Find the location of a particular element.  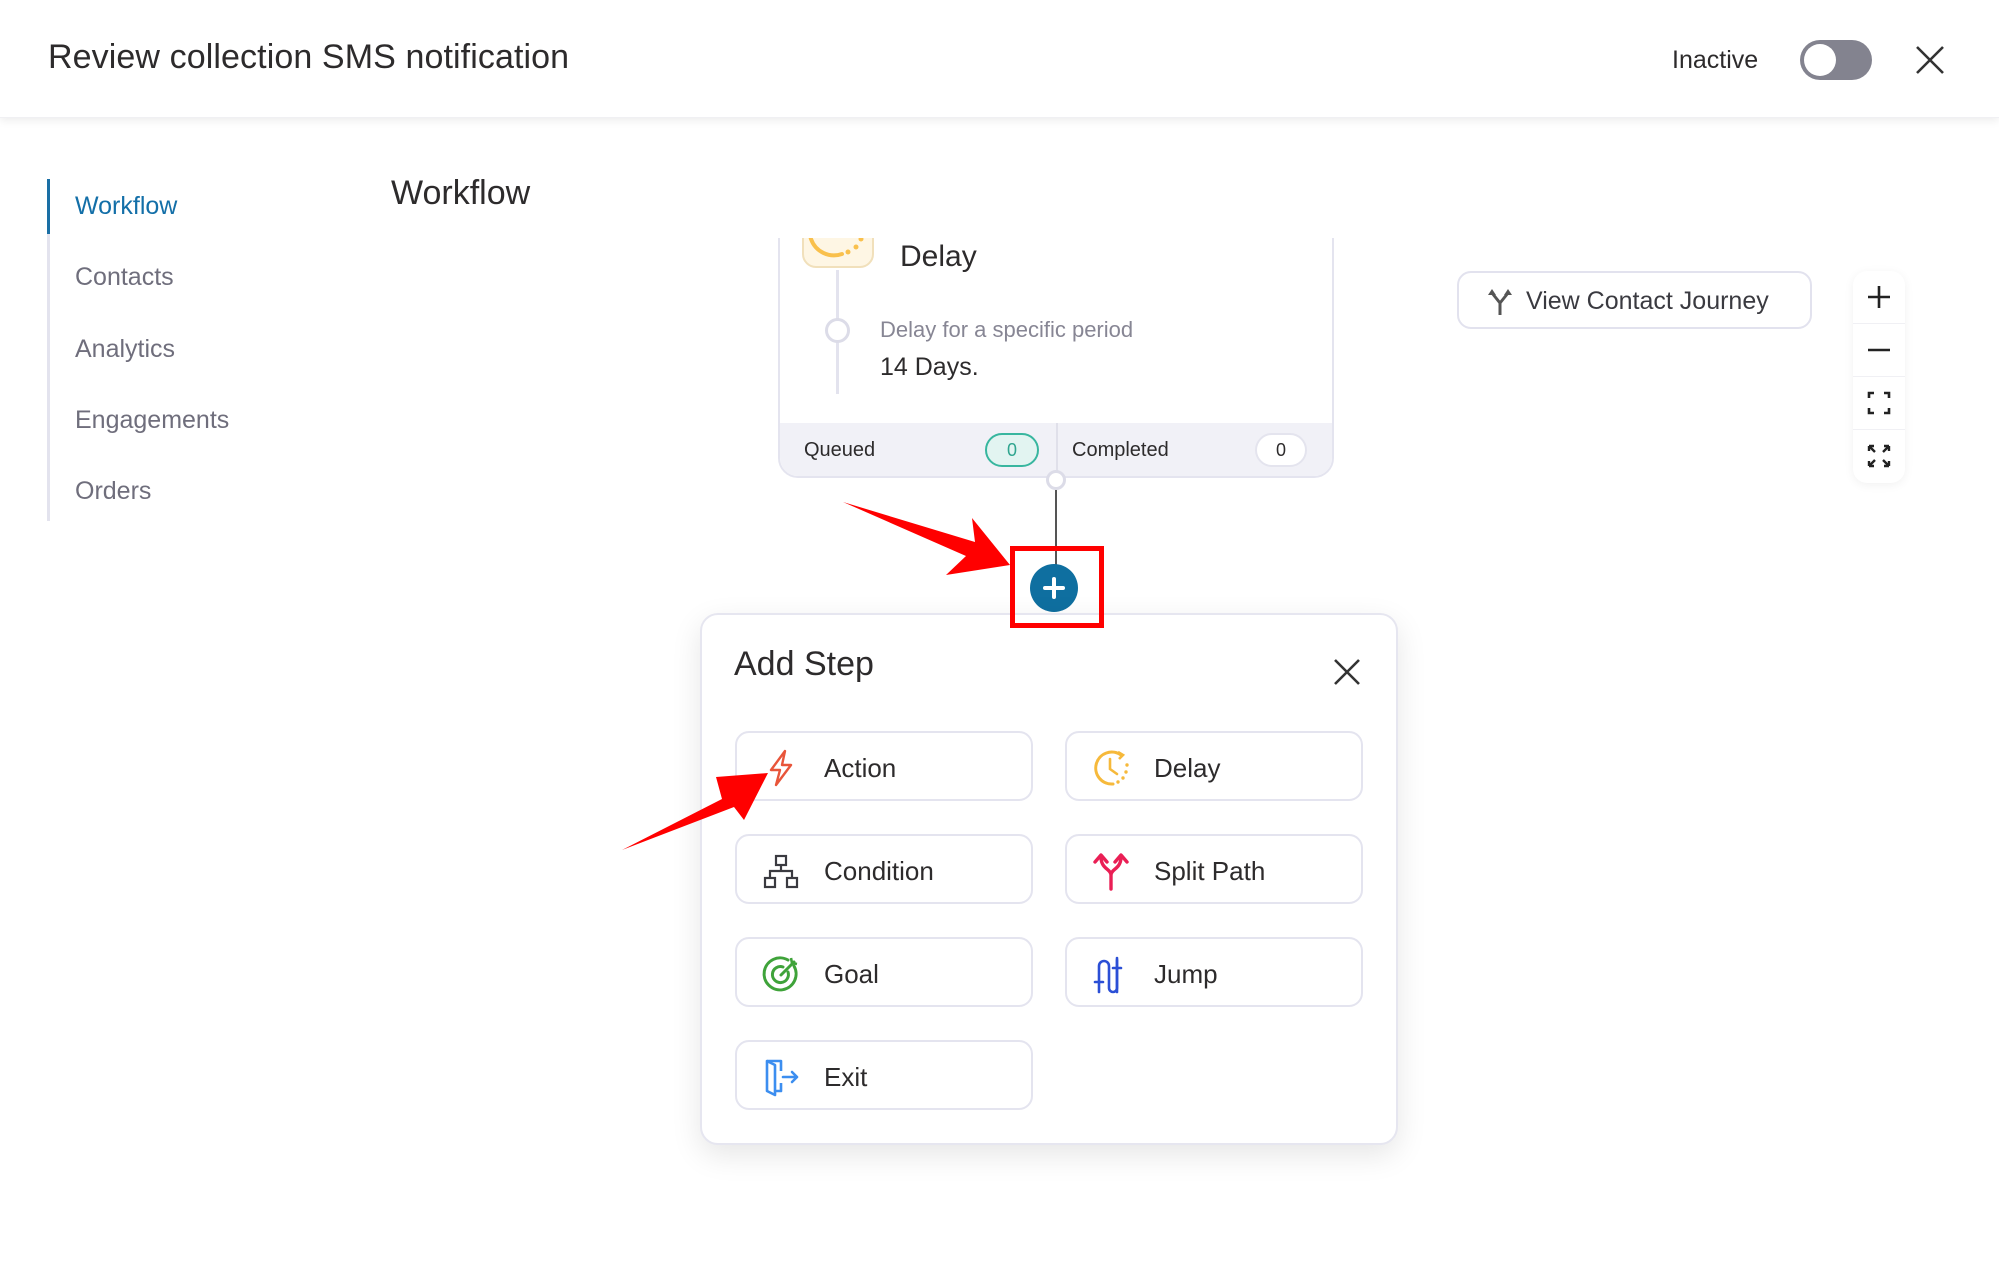

fullscreen-button is located at coordinates (1879, 456).